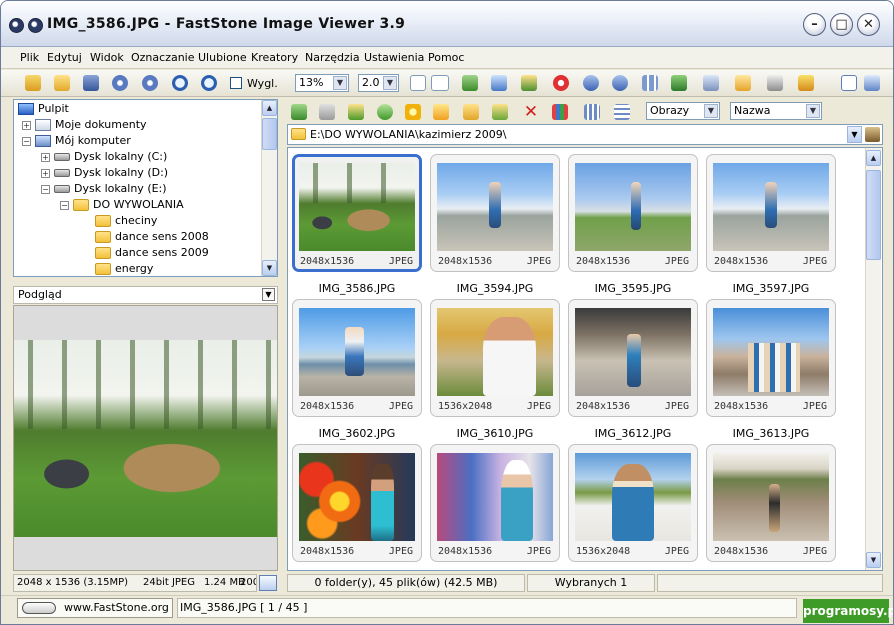 The height and width of the screenshot is (625, 894). I want to click on layout-icon, so click(849, 83).